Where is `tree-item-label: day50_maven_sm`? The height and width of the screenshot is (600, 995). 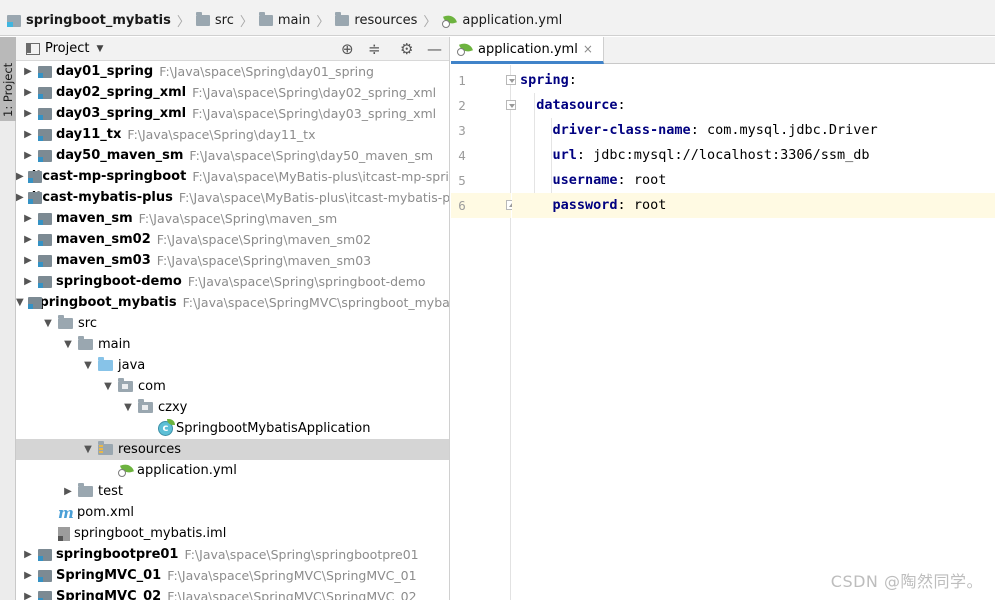
tree-item-label: day50_maven_sm is located at coordinates (120, 155).